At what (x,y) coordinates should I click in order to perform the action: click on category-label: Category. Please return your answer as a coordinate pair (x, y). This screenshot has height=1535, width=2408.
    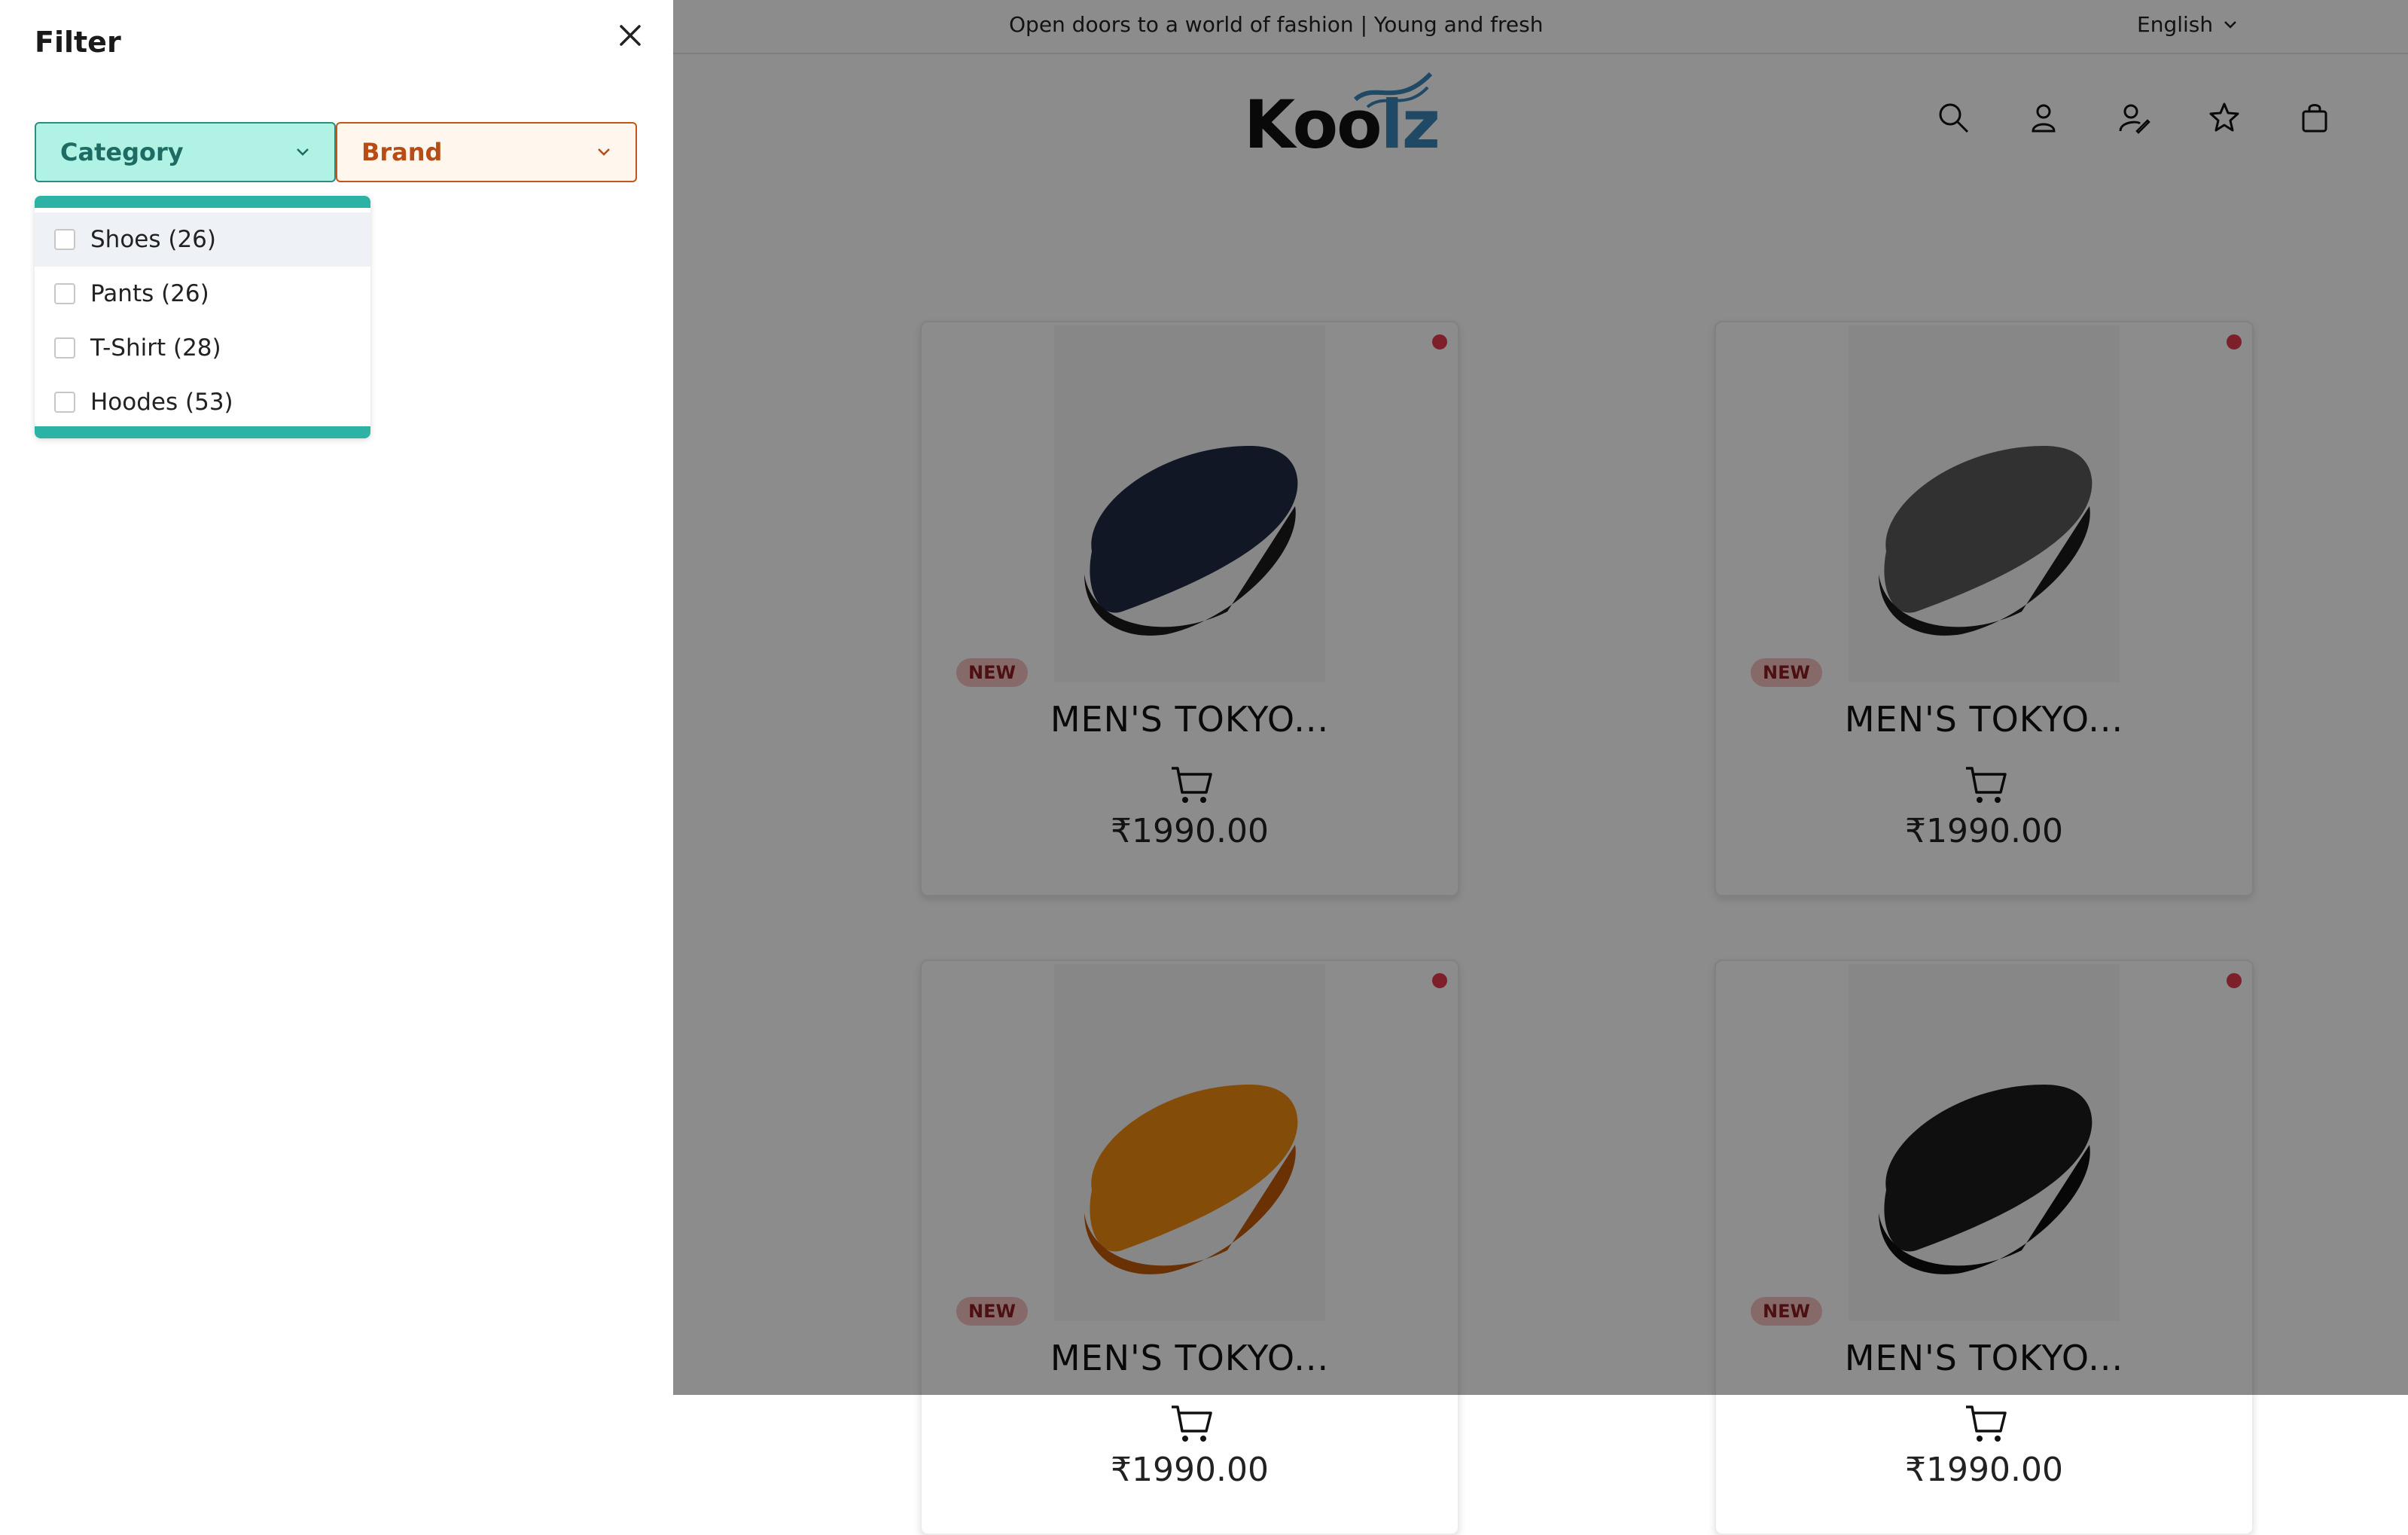
    Looking at the image, I should click on (122, 152).